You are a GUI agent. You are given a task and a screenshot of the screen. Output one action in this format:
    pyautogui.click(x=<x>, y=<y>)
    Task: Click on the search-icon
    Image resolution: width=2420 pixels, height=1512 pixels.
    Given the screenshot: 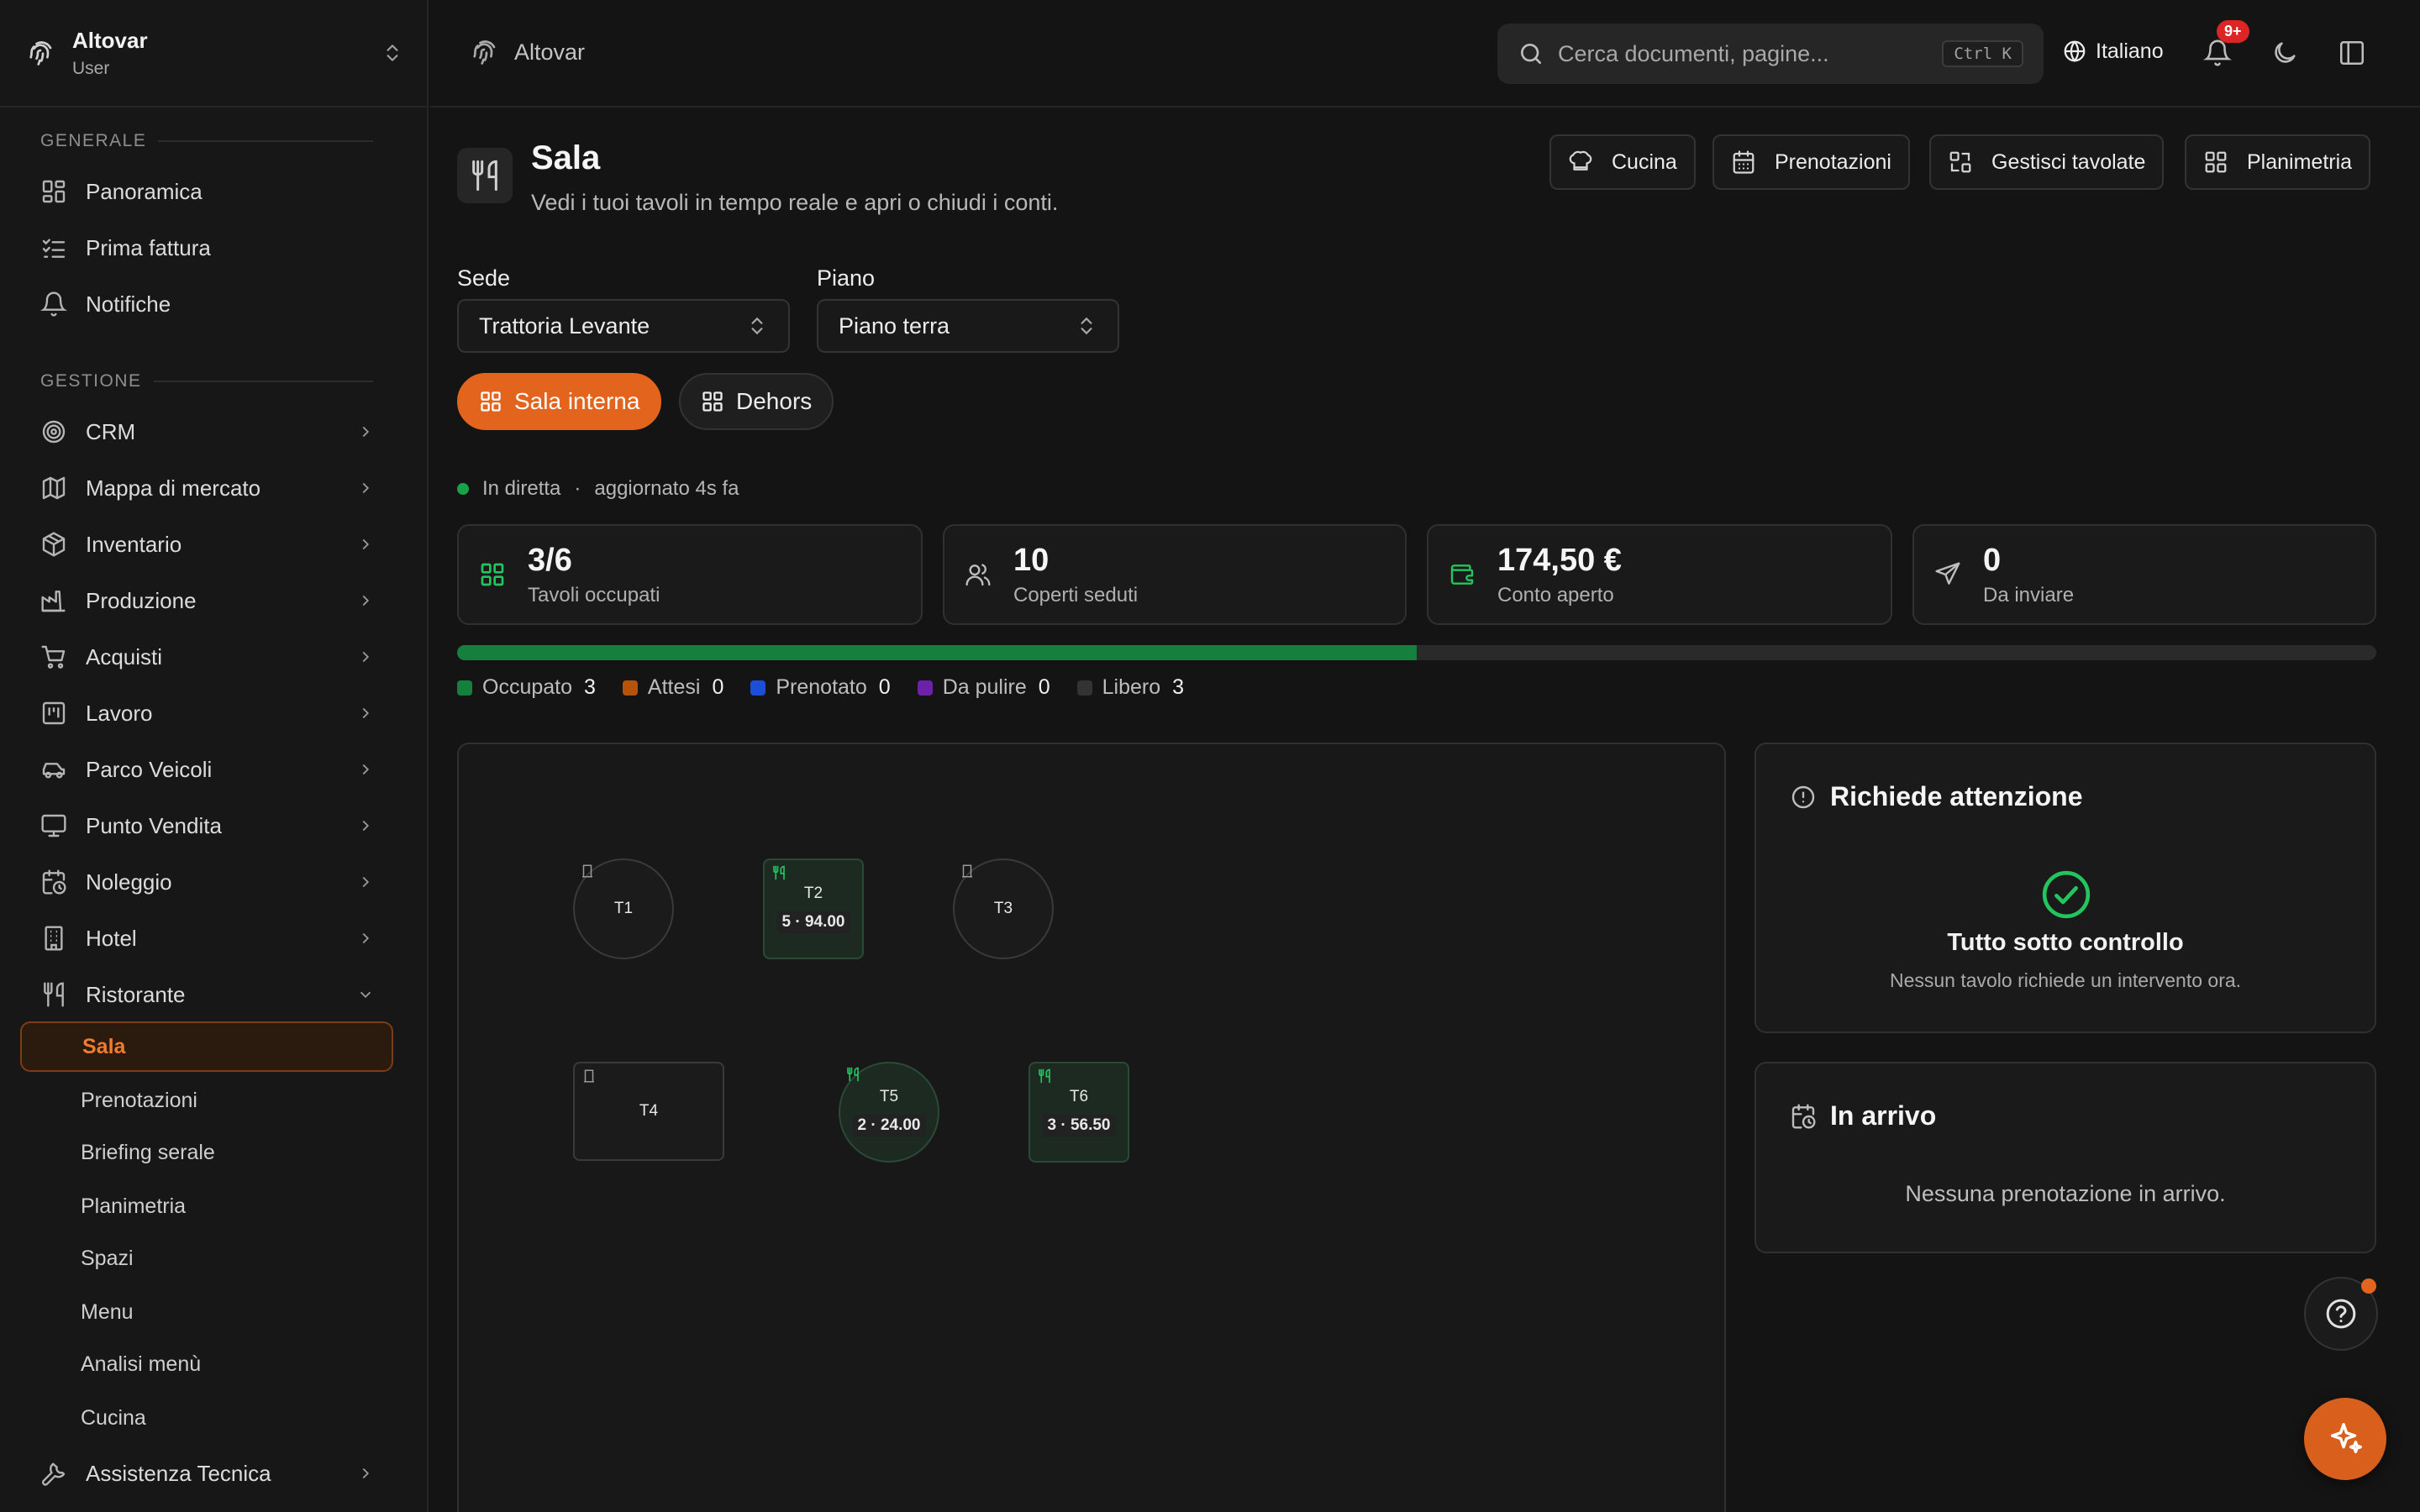 What is the action you would take?
    pyautogui.click(x=1531, y=54)
    